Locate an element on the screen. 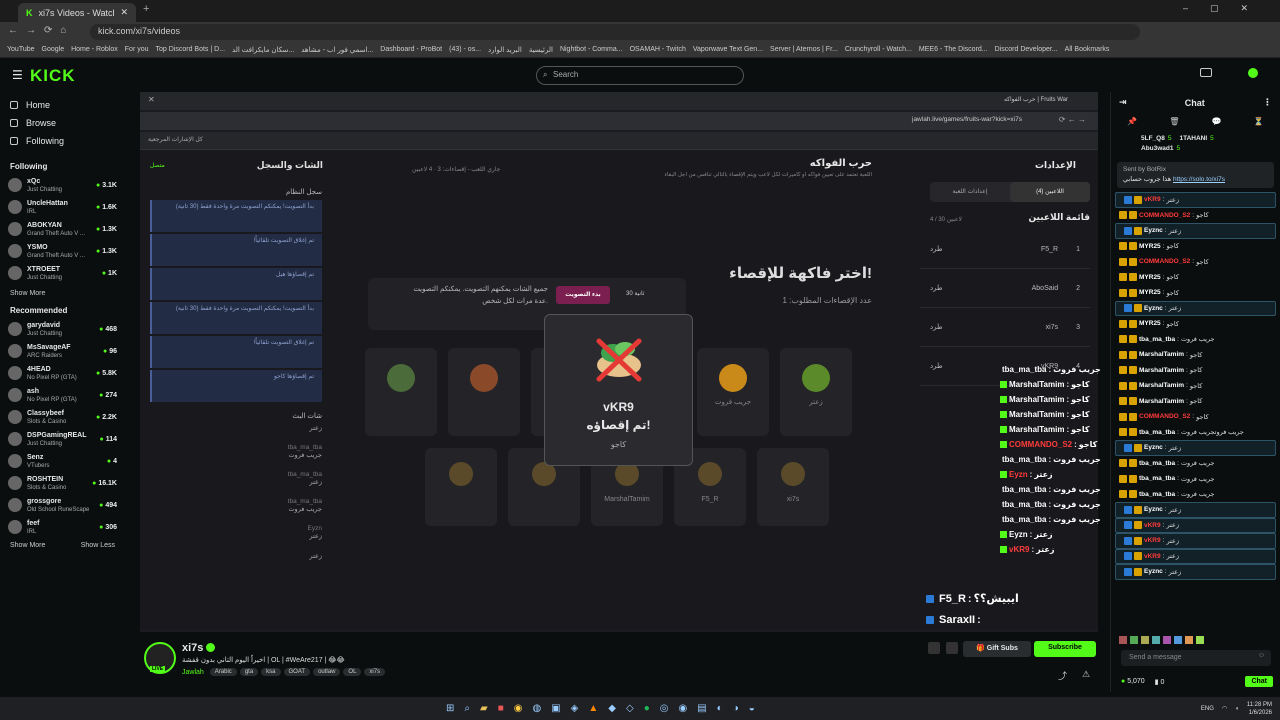 The image size is (1280, 720). player-row: طرد F5_R 1 is located at coordinates (1005, 249).